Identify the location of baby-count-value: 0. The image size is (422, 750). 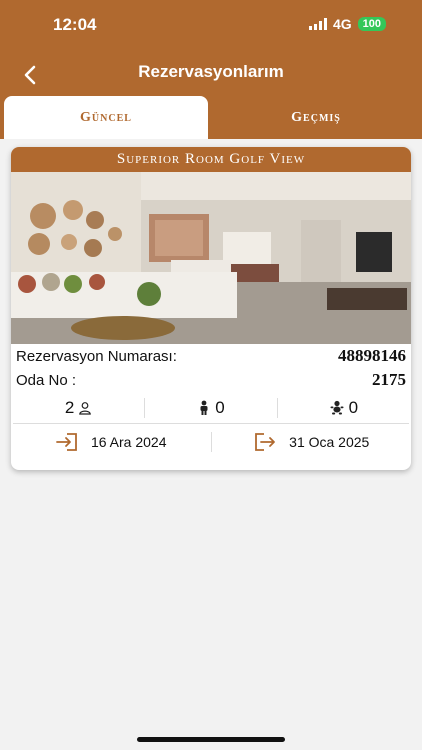
(353, 407).